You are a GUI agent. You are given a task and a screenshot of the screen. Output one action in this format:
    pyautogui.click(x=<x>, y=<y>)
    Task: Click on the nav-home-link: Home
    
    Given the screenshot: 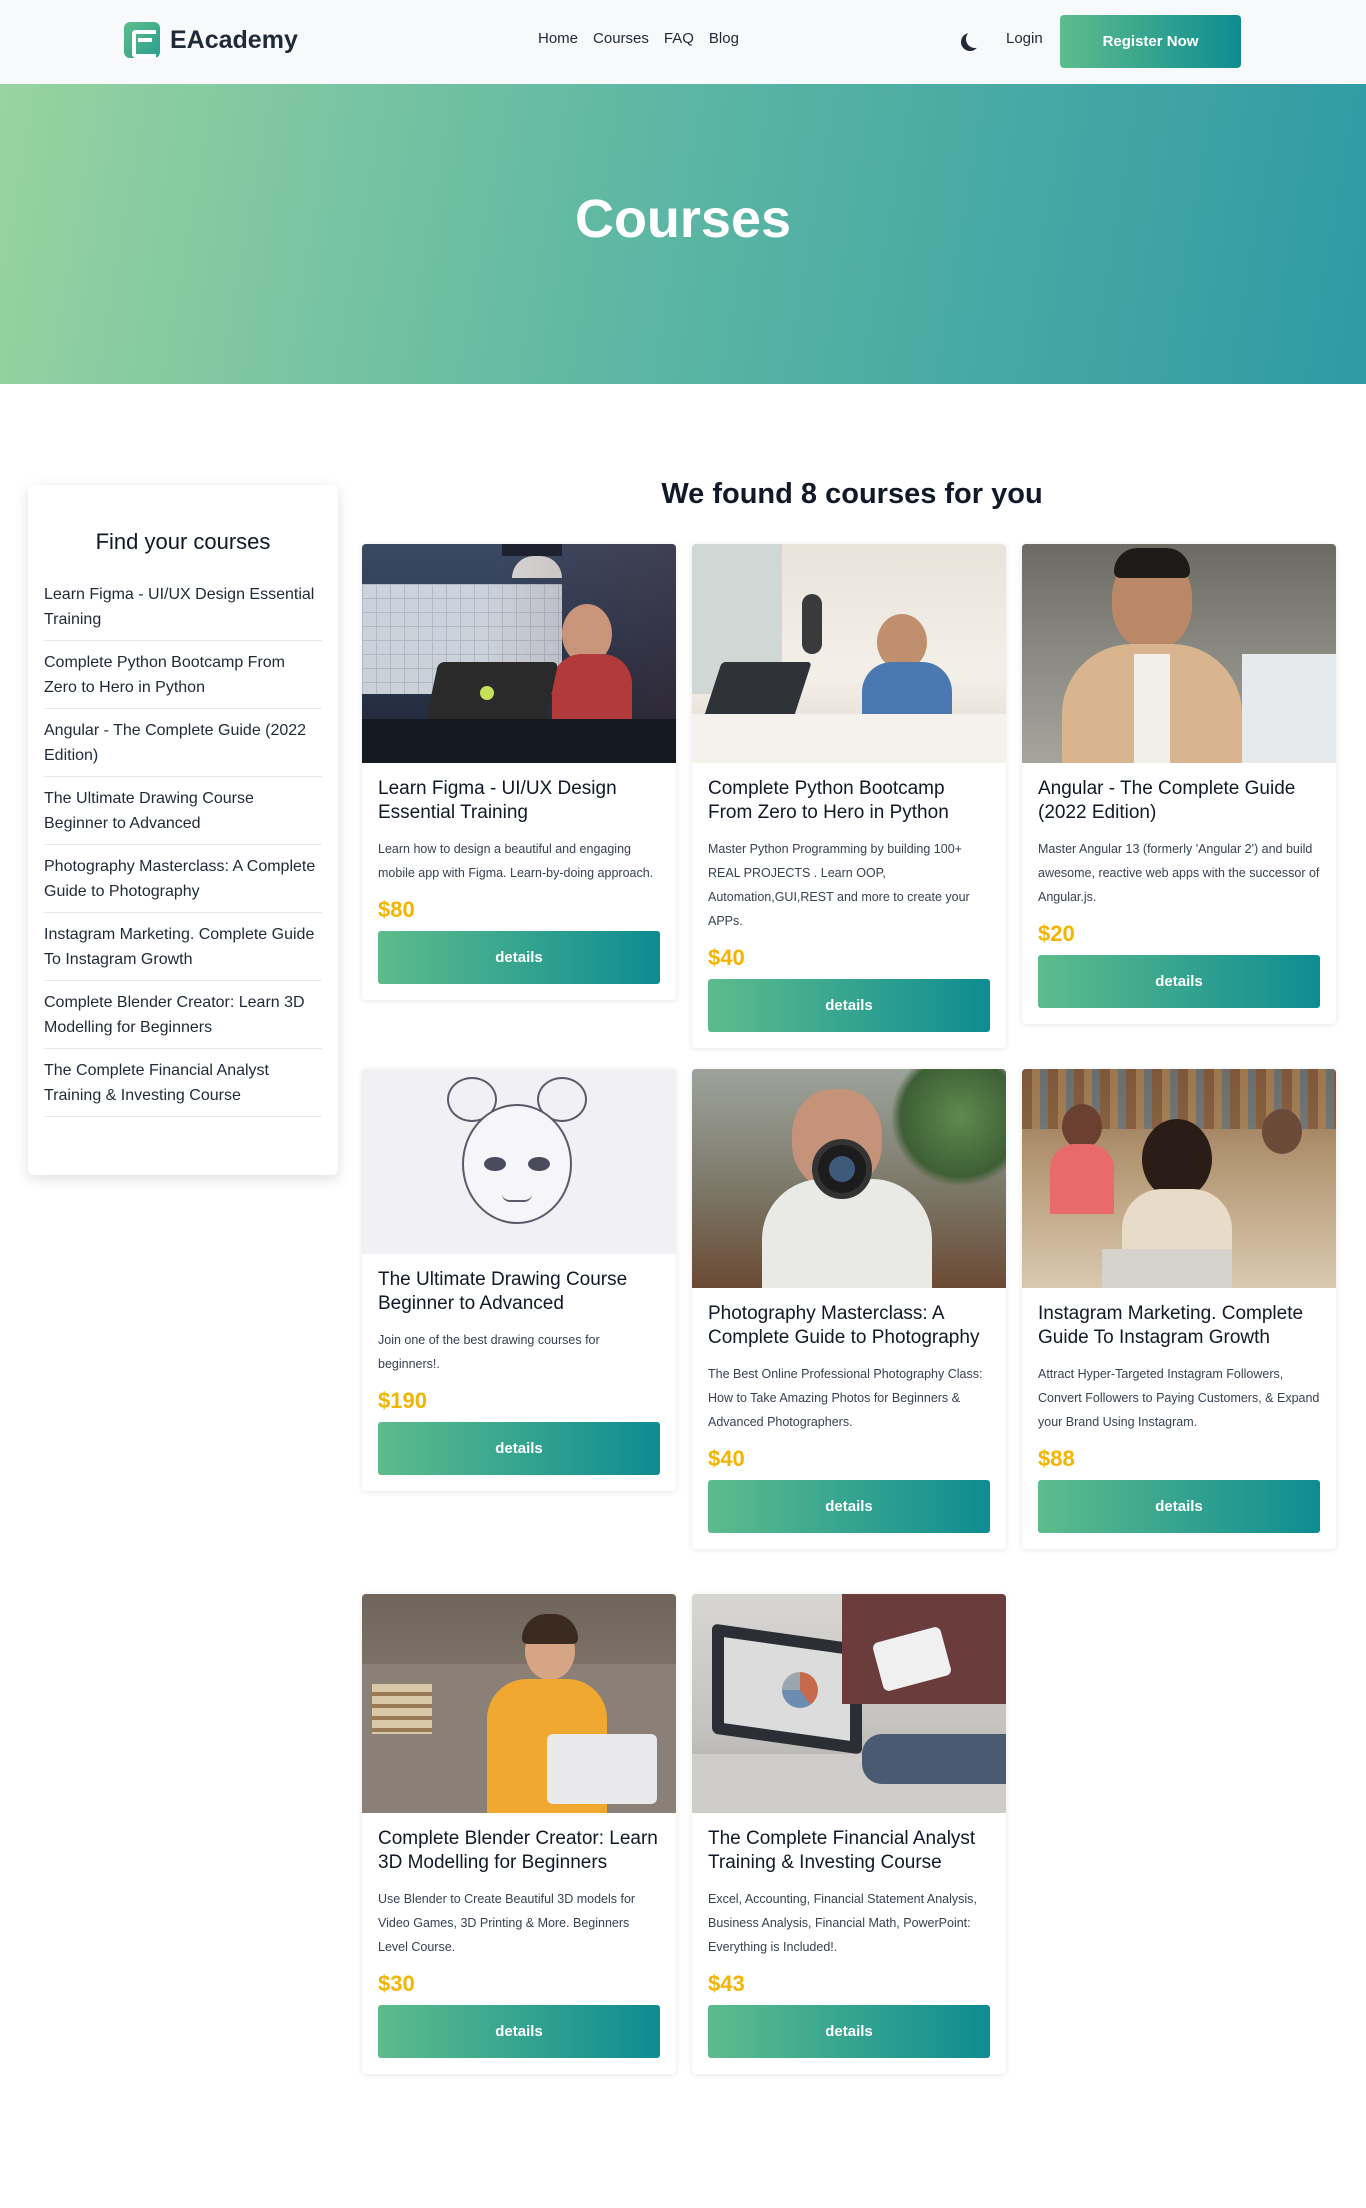 What is the action you would take?
    pyautogui.click(x=558, y=38)
    